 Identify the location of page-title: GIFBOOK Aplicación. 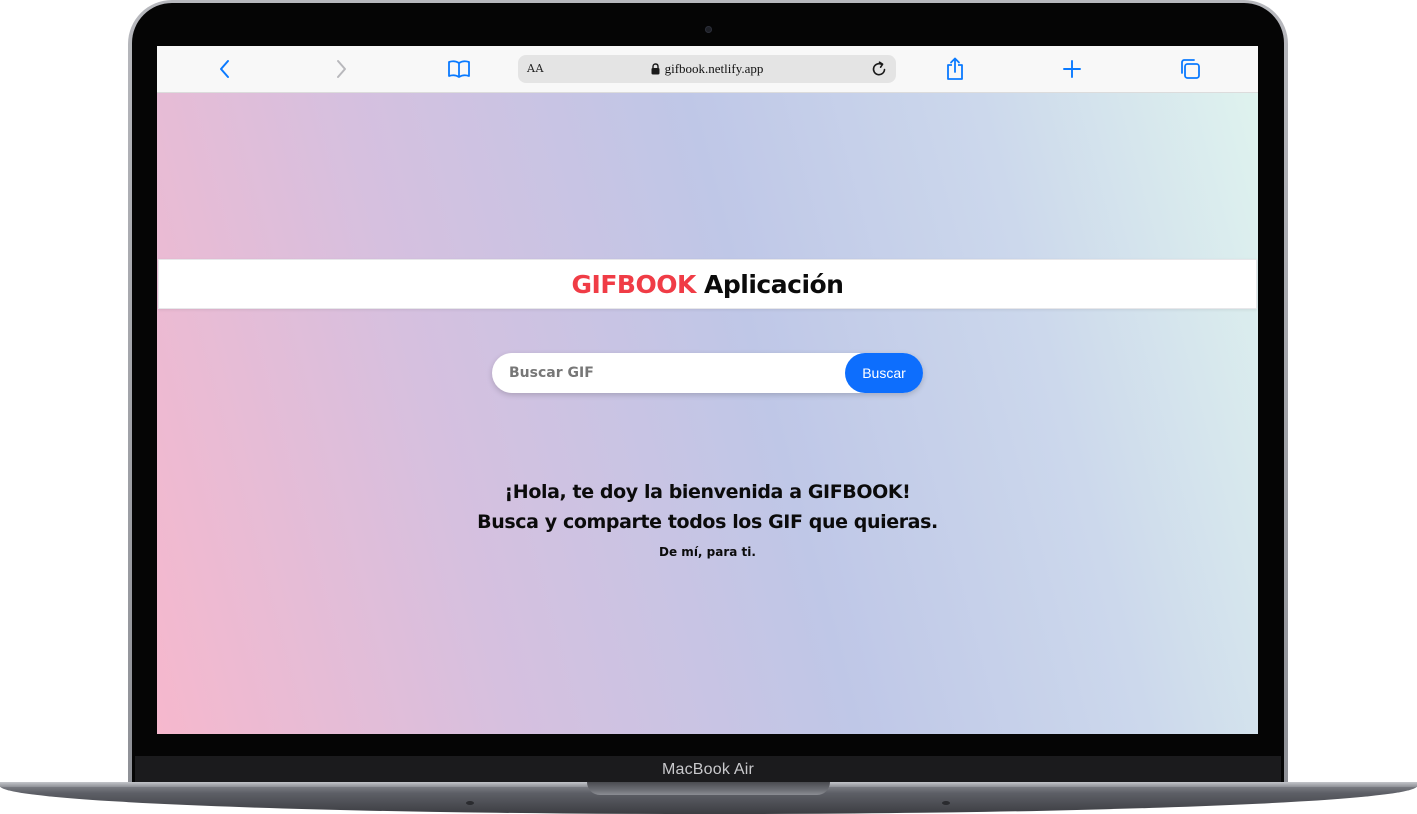
(708, 284).